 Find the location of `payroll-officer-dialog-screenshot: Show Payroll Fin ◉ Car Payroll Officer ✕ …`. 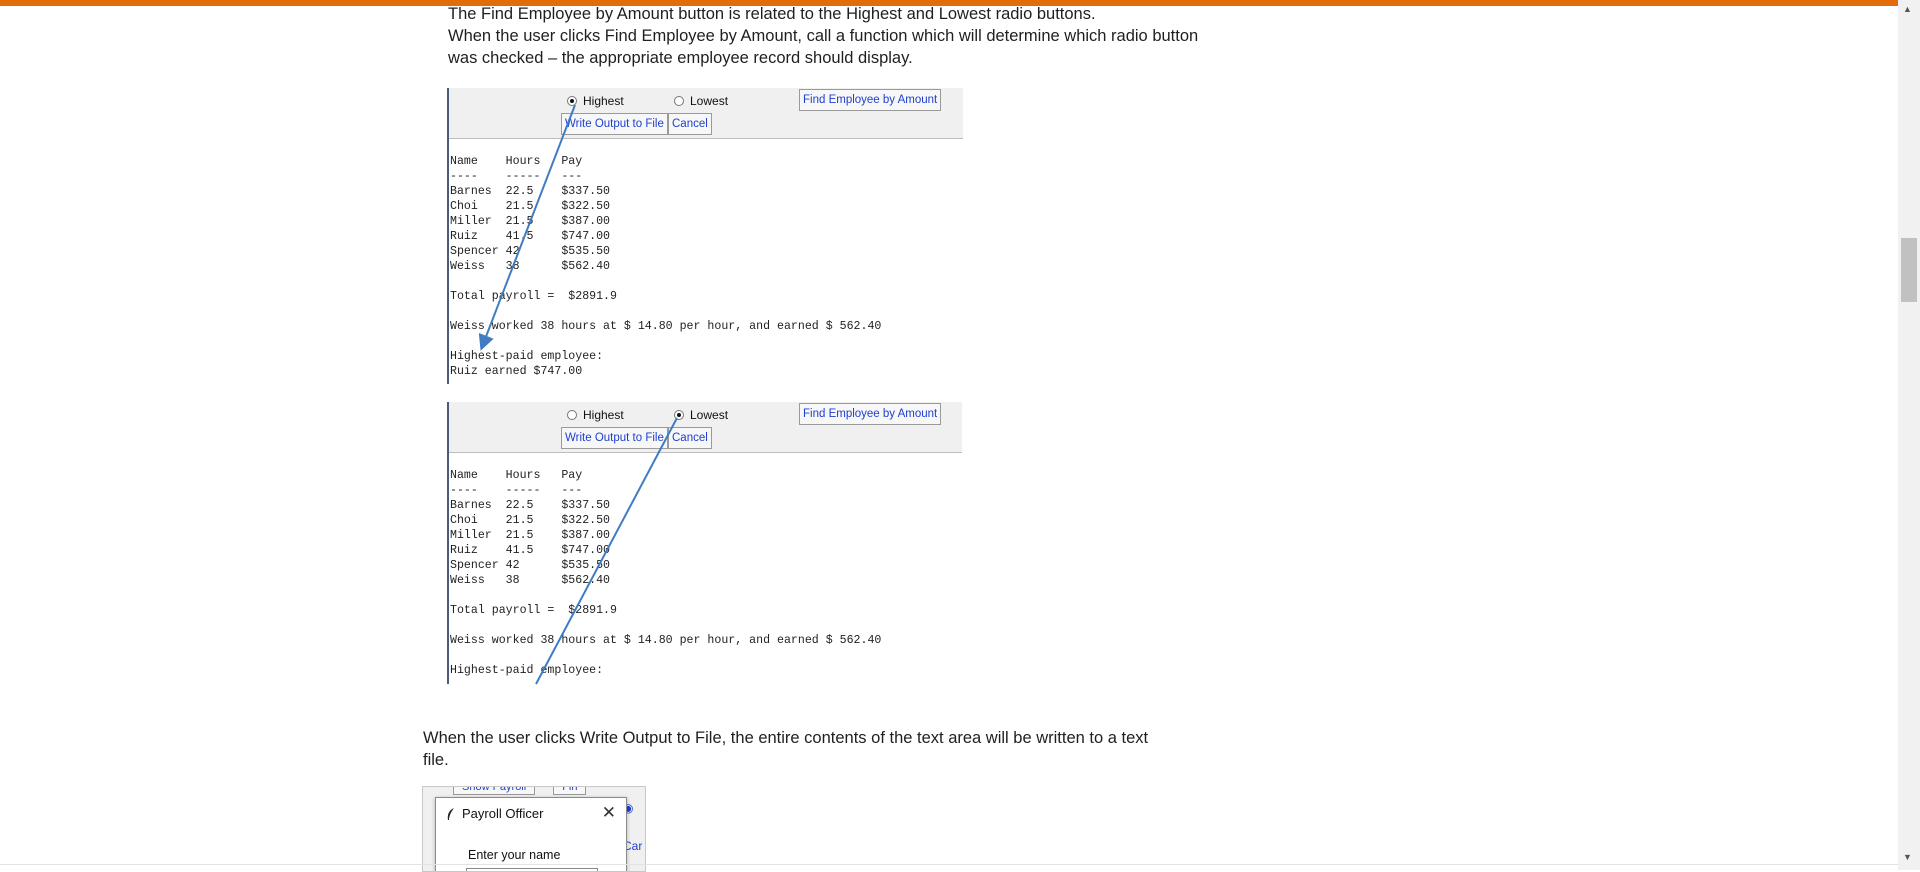

payroll-officer-dialog-screenshot: Show Payroll Fin ◉ Car Payroll Officer ✕ … is located at coordinates (534, 829).